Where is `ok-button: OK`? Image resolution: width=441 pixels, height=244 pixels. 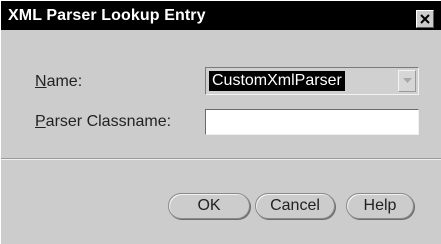 ok-button: OK is located at coordinates (209, 206).